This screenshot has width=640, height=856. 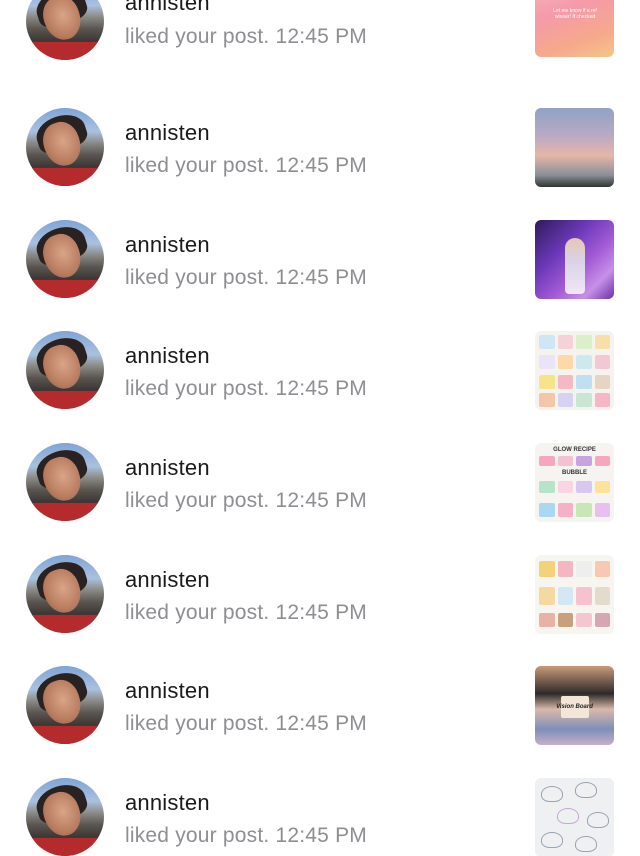 I want to click on thumbnail-caption: BUBBLE, so click(x=574, y=473).